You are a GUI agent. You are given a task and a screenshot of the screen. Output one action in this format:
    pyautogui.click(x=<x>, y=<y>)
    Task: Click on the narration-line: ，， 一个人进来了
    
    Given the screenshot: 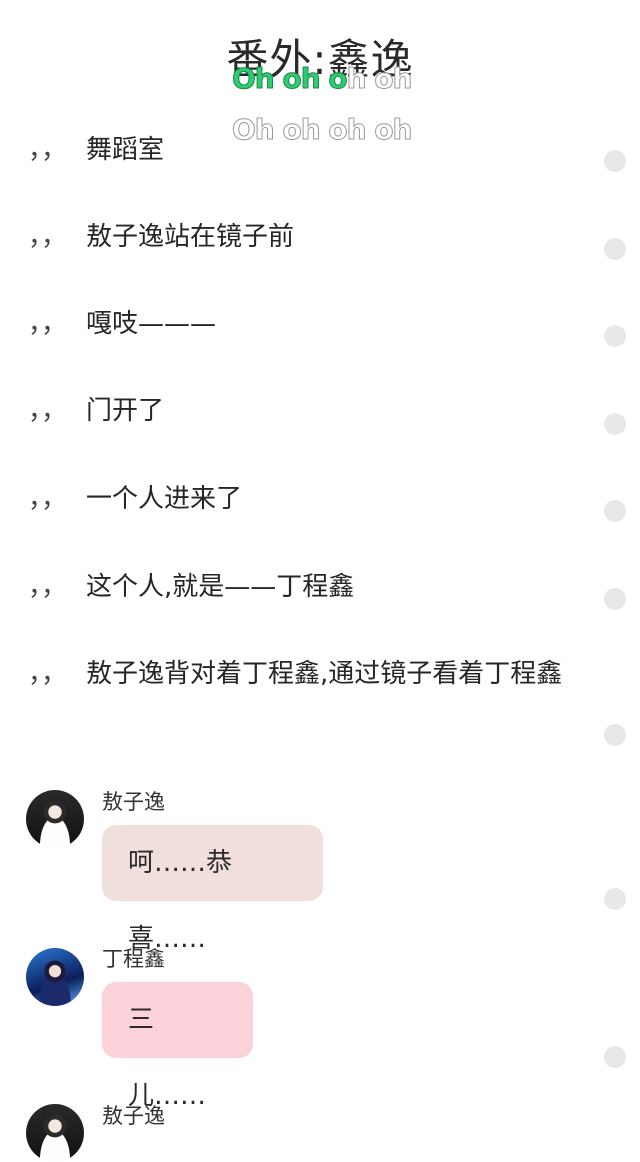 What is the action you would take?
    pyautogui.click(x=308, y=499)
    